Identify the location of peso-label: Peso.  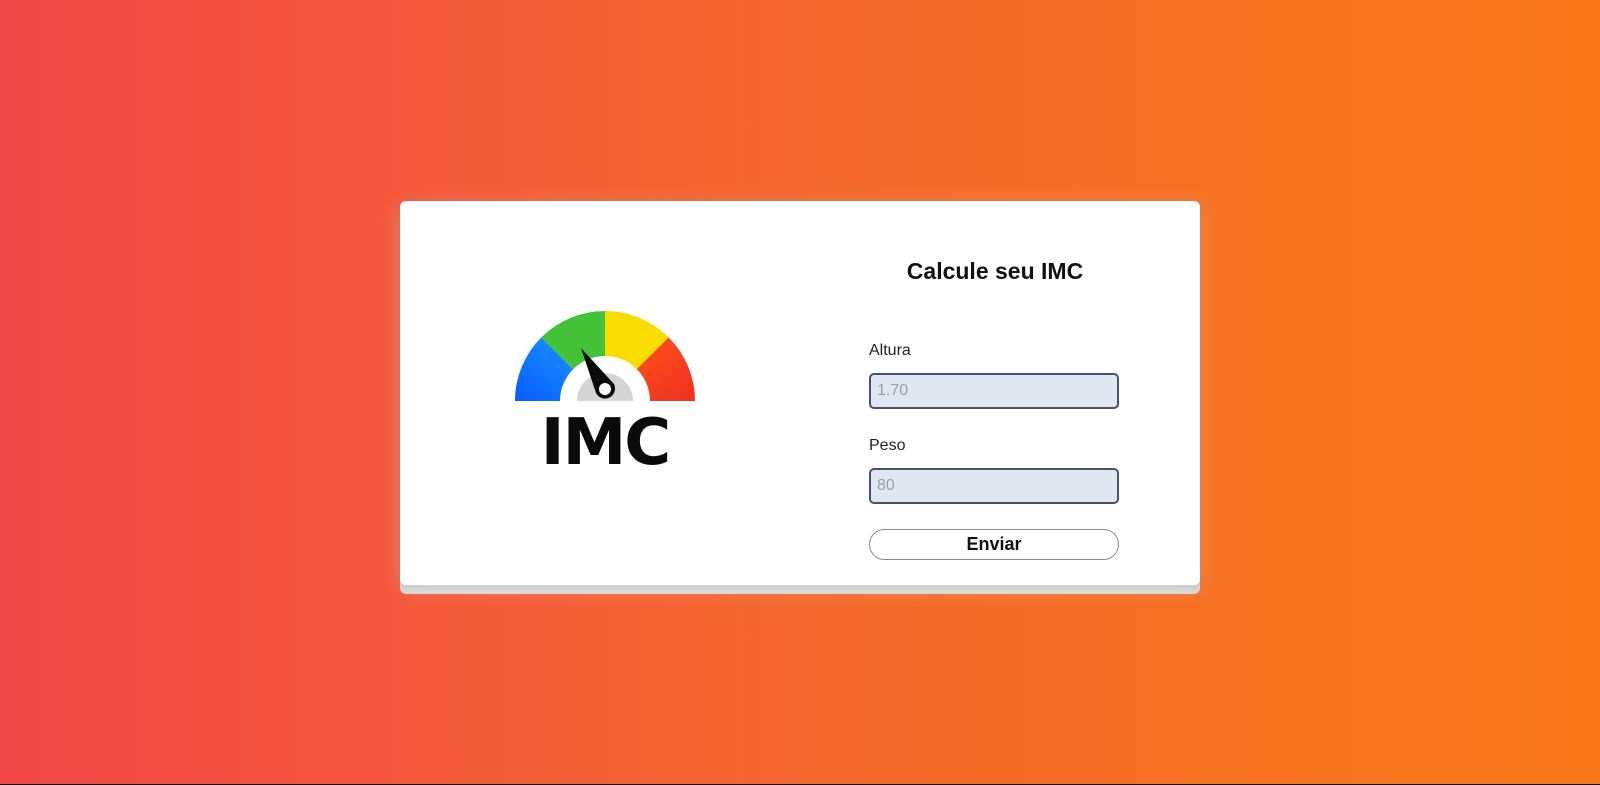
(887, 445).